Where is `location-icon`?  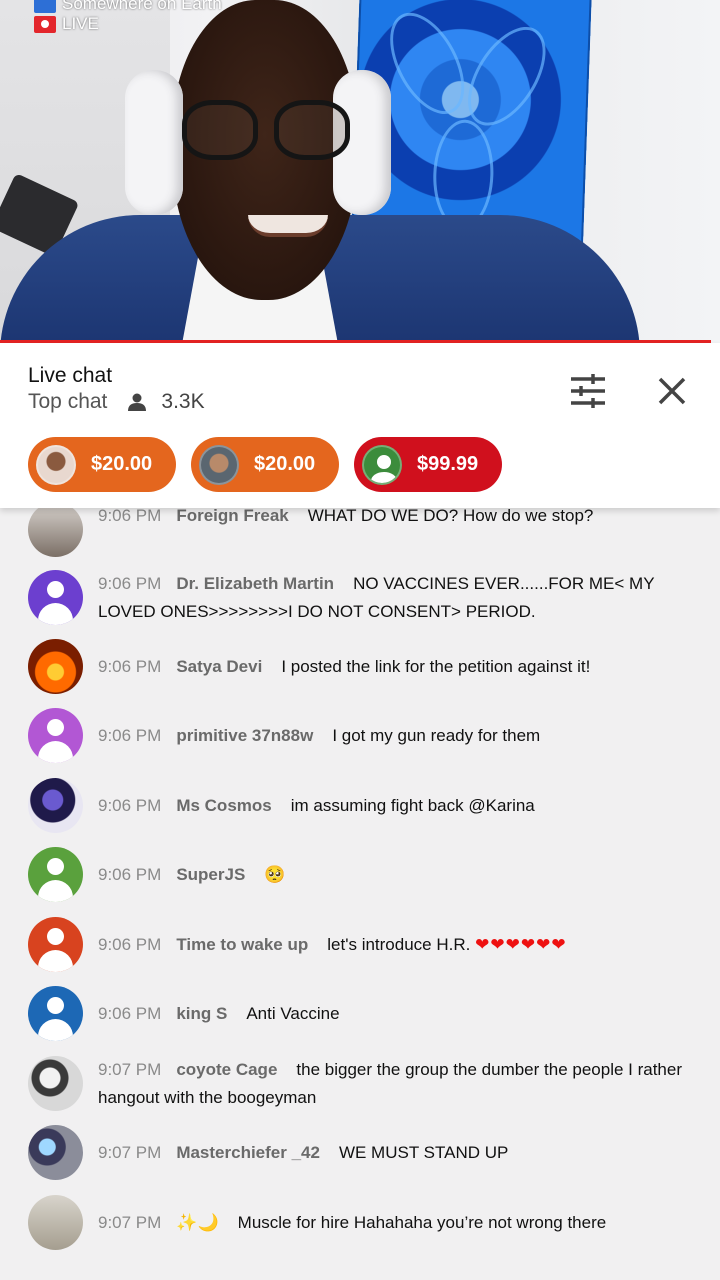 location-icon is located at coordinates (45, 6).